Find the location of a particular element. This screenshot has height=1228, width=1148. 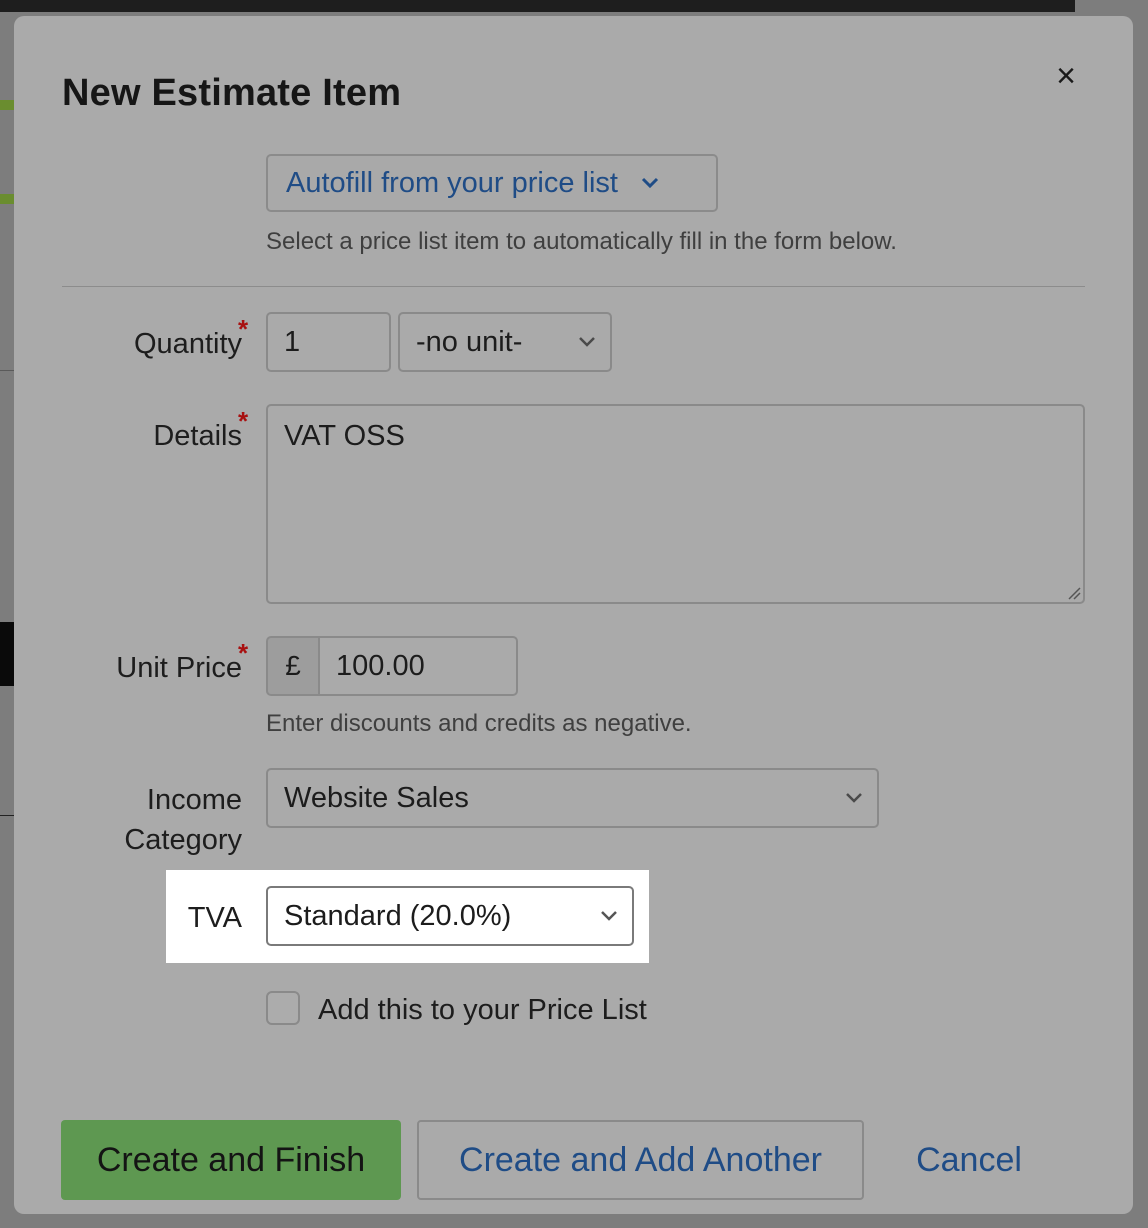

details-textarea: VAT OSS is located at coordinates (675, 504).